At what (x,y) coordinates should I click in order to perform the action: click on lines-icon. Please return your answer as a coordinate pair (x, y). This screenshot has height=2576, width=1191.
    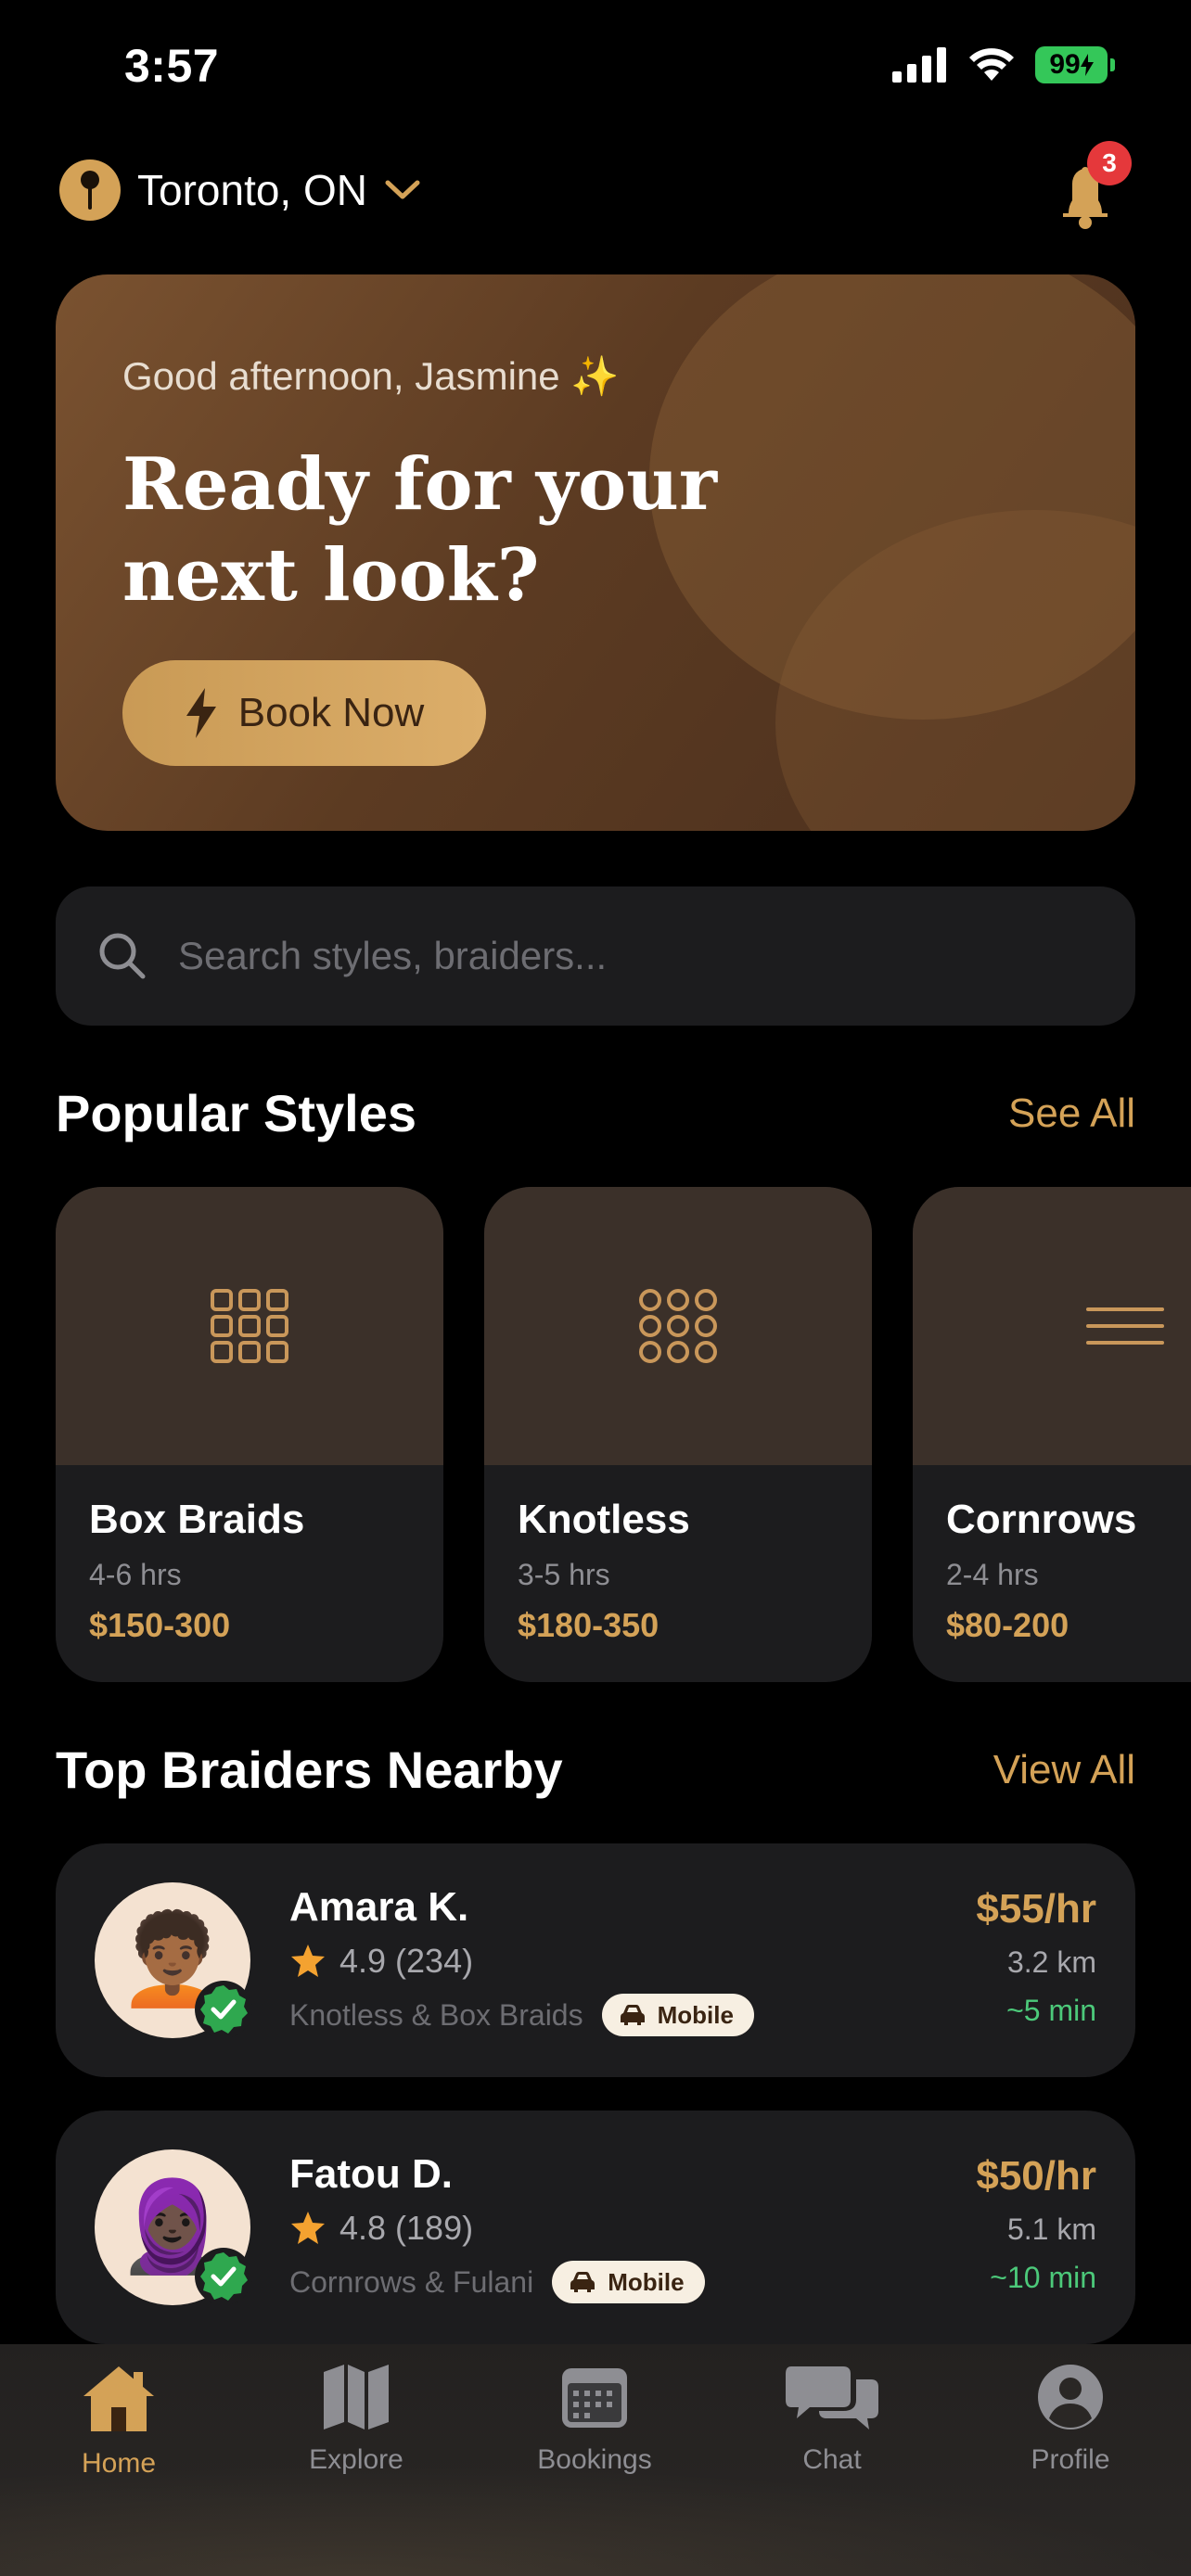
    Looking at the image, I should click on (1125, 1326).